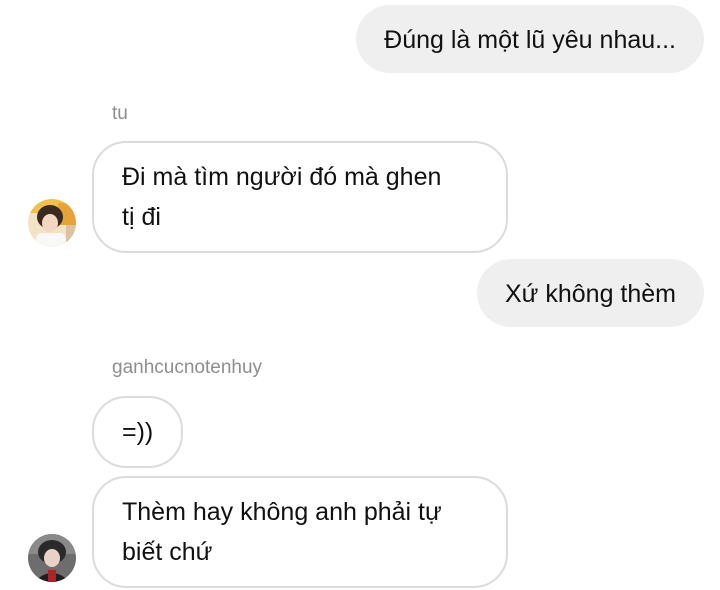  I want to click on received-message-bubble: Thèm hay không anh phải tự biết chứ, so click(300, 532).